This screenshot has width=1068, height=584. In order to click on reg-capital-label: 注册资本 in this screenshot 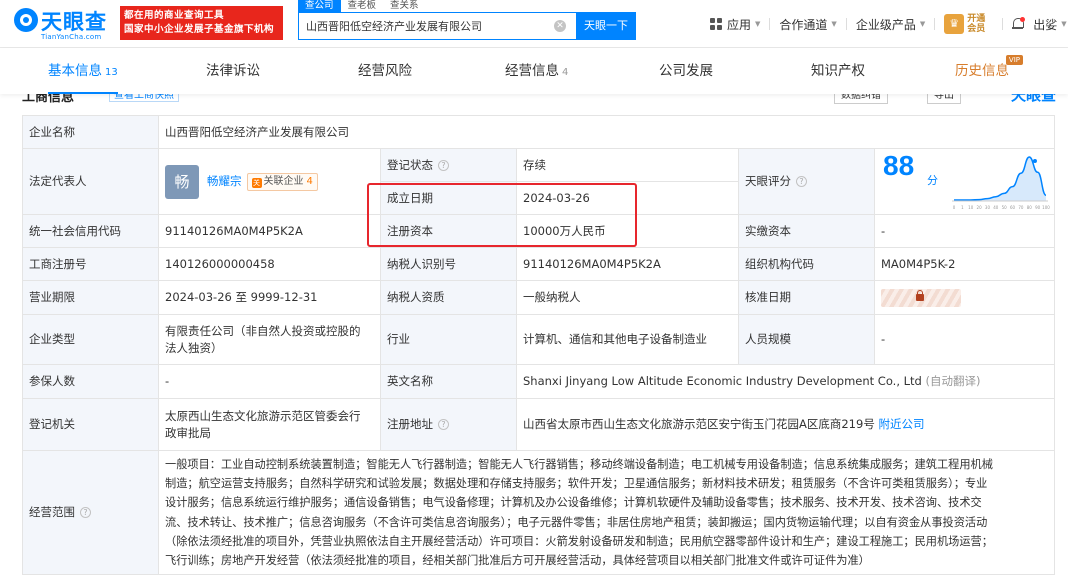, I will do `click(448, 231)`.